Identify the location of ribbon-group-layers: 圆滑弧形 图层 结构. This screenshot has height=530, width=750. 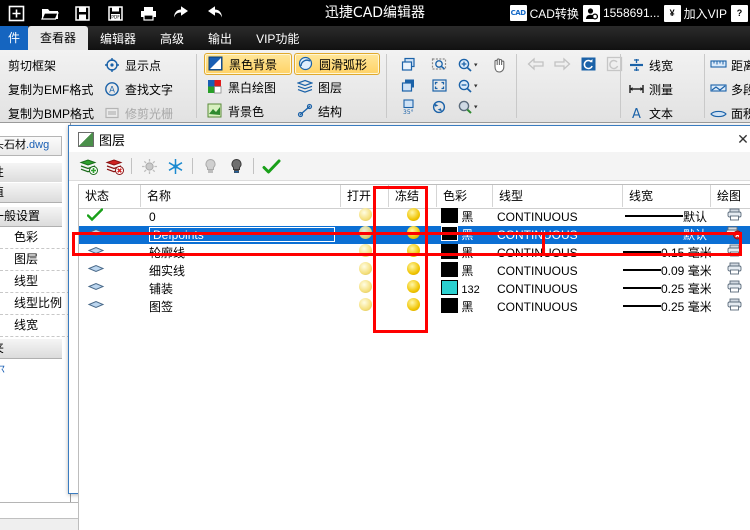
(337, 86).